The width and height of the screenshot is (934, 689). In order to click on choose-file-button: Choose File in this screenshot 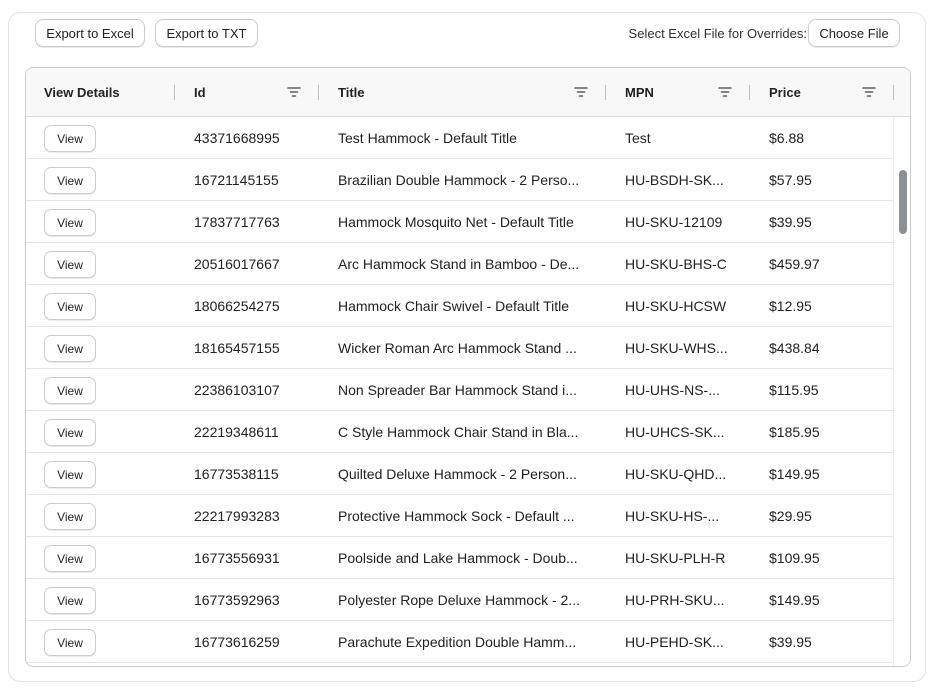, I will do `click(854, 33)`.